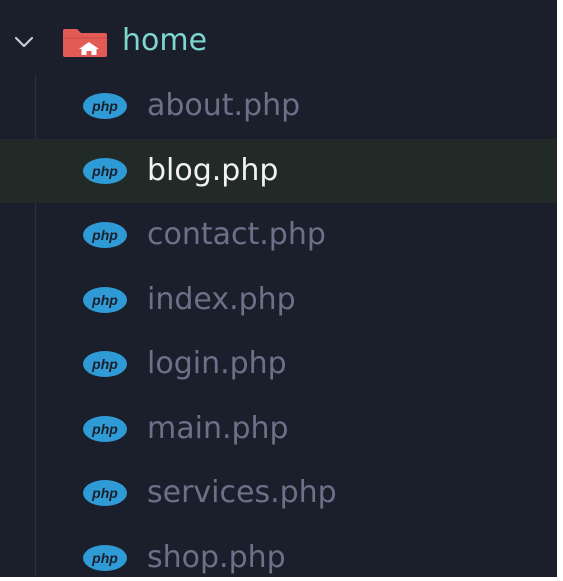 This screenshot has height=581, width=563. I want to click on file-name: shop.php, so click(216, 557).